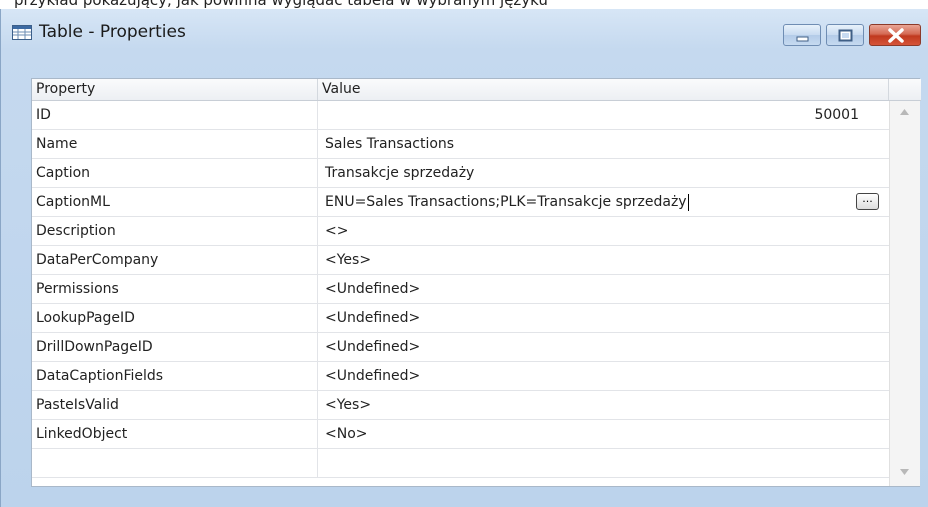 This screenshot has width=928, height=507. I want to click on close-icon, so click(896, 35).